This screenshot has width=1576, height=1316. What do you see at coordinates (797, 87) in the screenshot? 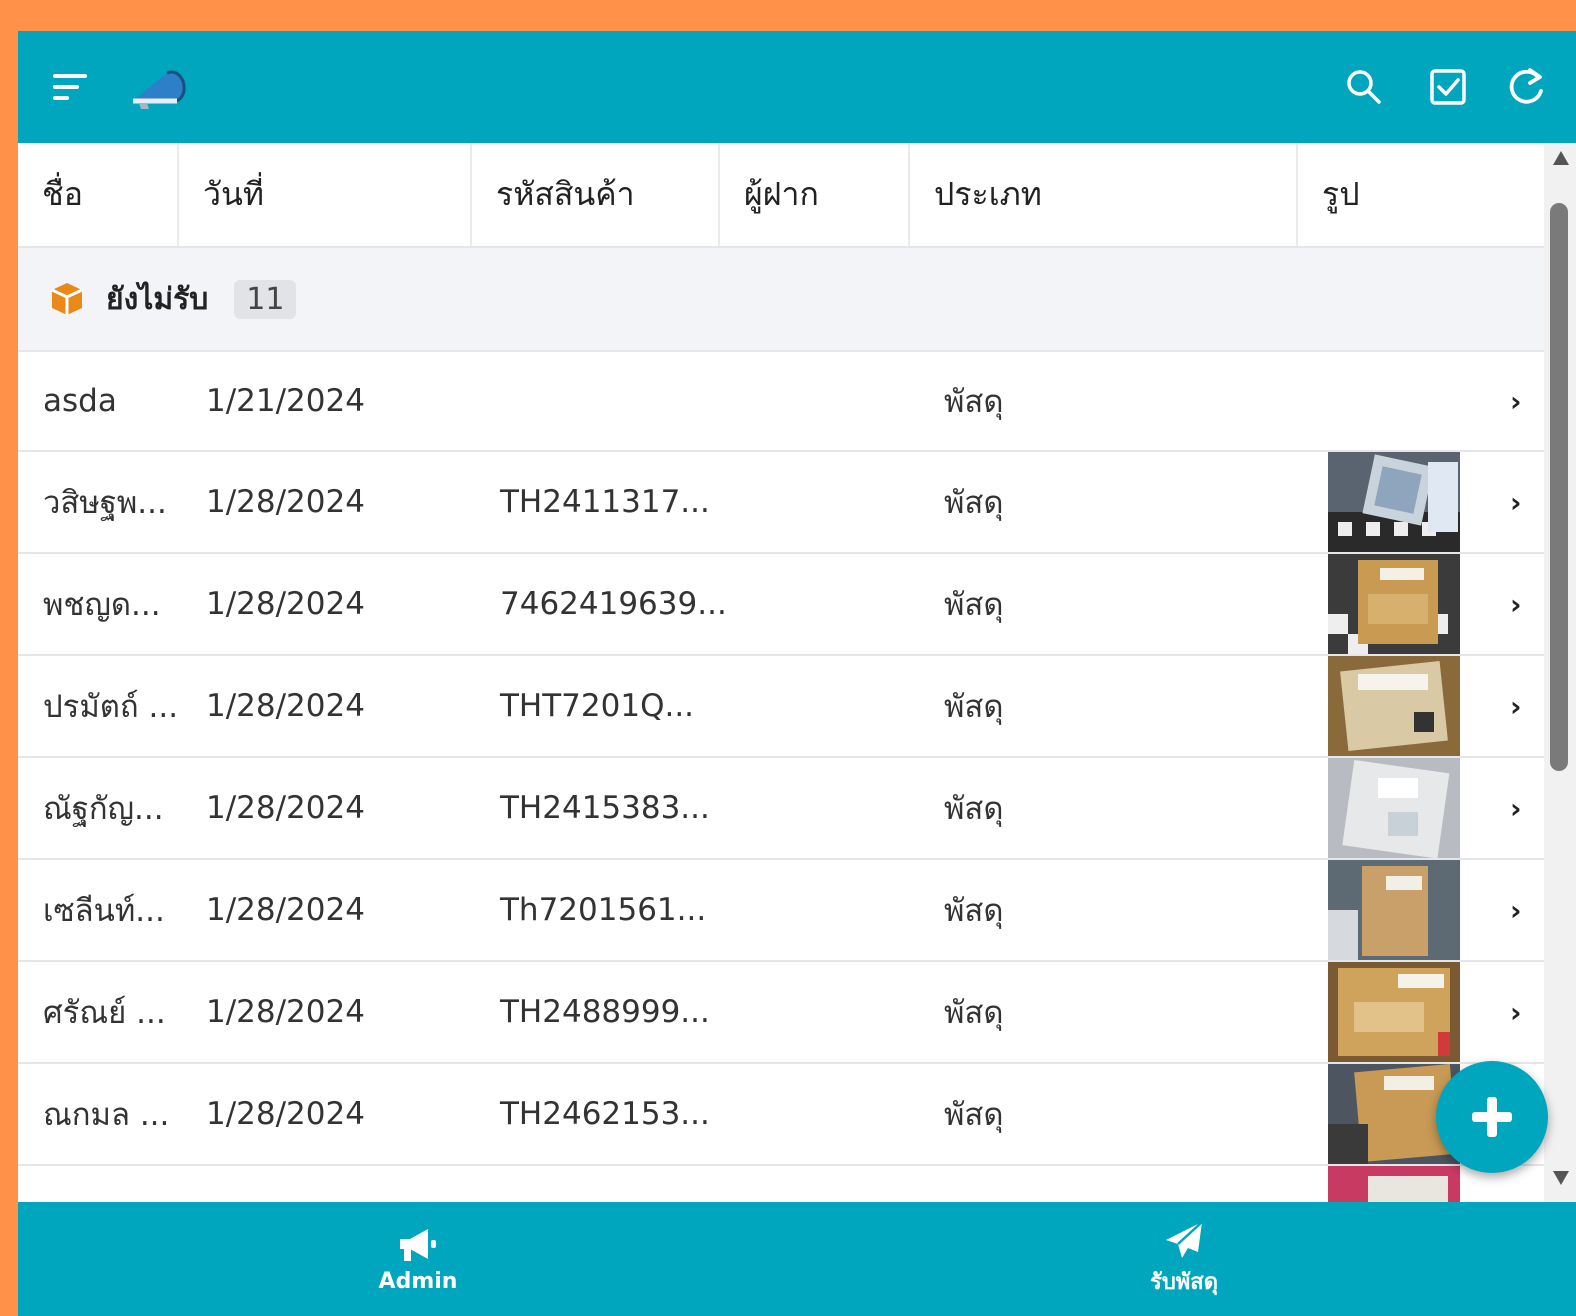
I see `top-app-bar` at bounding box center [797, 87].